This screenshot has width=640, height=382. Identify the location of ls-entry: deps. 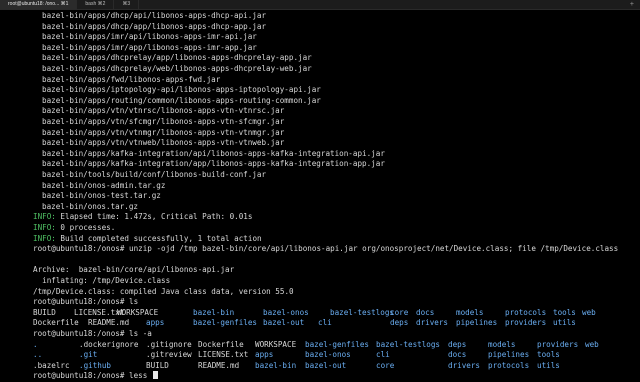
(399, 323).